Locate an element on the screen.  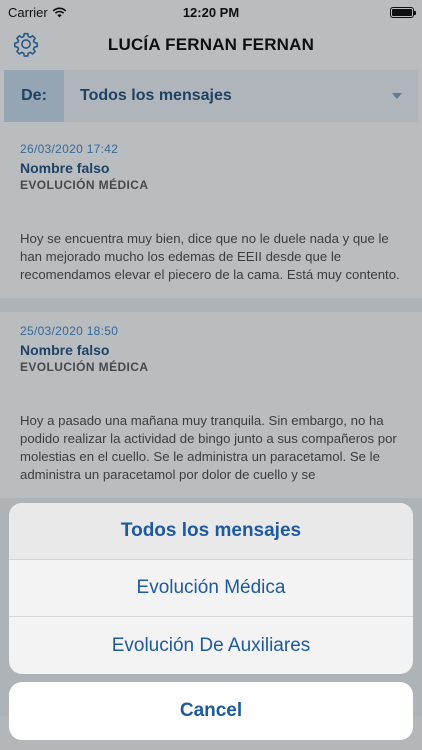
option-medical-evolution: Evolución Médica is located at coordinates (211, 588).